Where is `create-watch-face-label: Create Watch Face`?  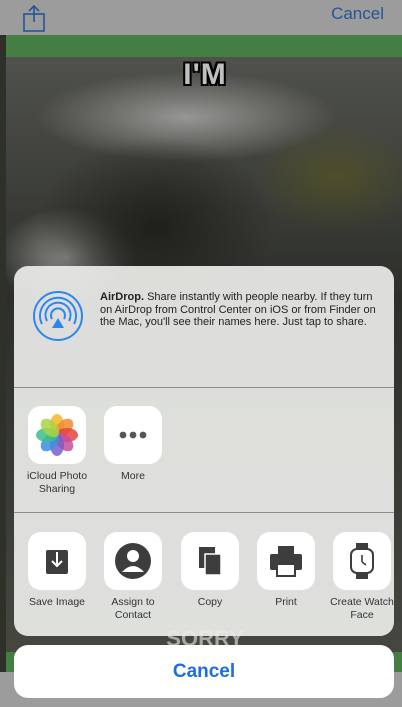
create-watch-face-label: Create Watch Face is located at coordinates (362, 608).